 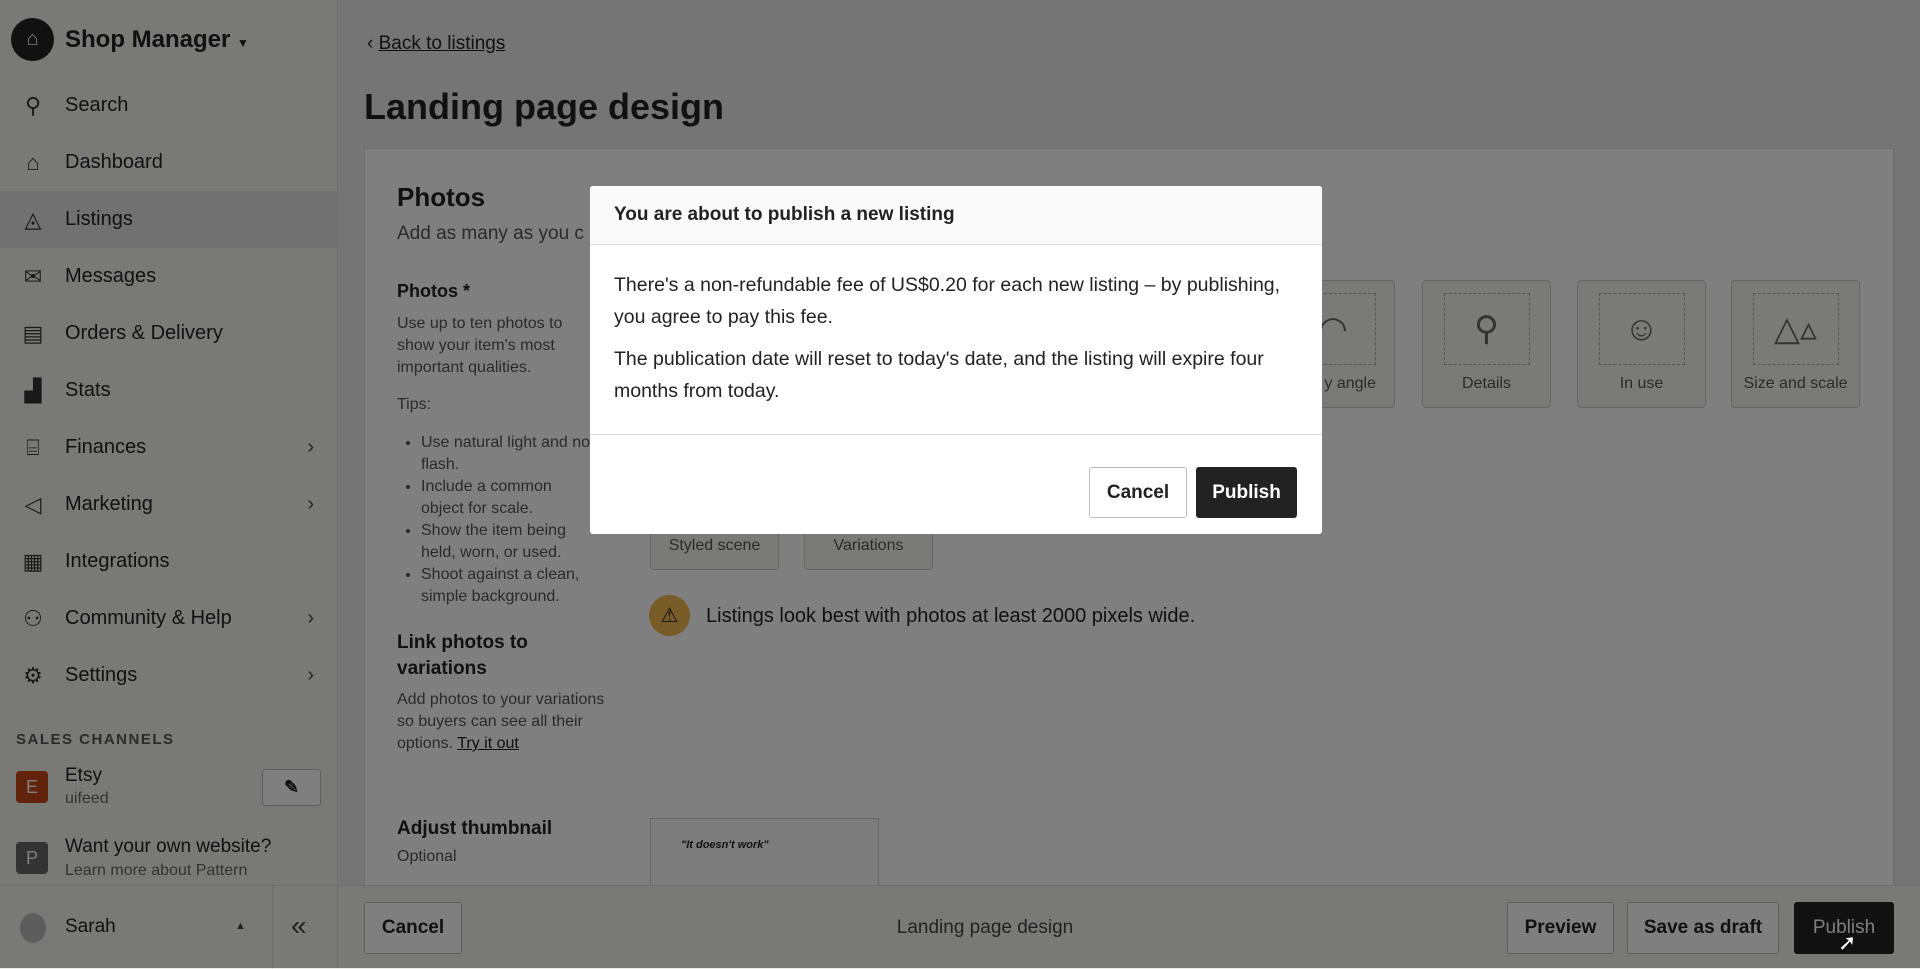 What do you see at coordinates (1246, 492) in the screenshot?
I see `dialog-publish-button: Publish` at bounding box center [1246, 492].